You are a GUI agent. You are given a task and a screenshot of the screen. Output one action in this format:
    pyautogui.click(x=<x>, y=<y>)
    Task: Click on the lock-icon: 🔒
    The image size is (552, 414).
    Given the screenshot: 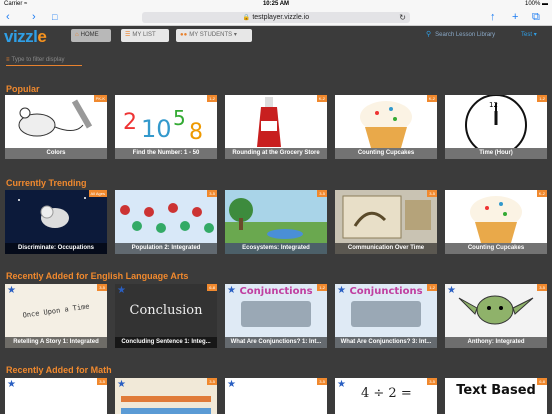 What is the action you would take?
    pyautogui.click(x=246, y=18)
    